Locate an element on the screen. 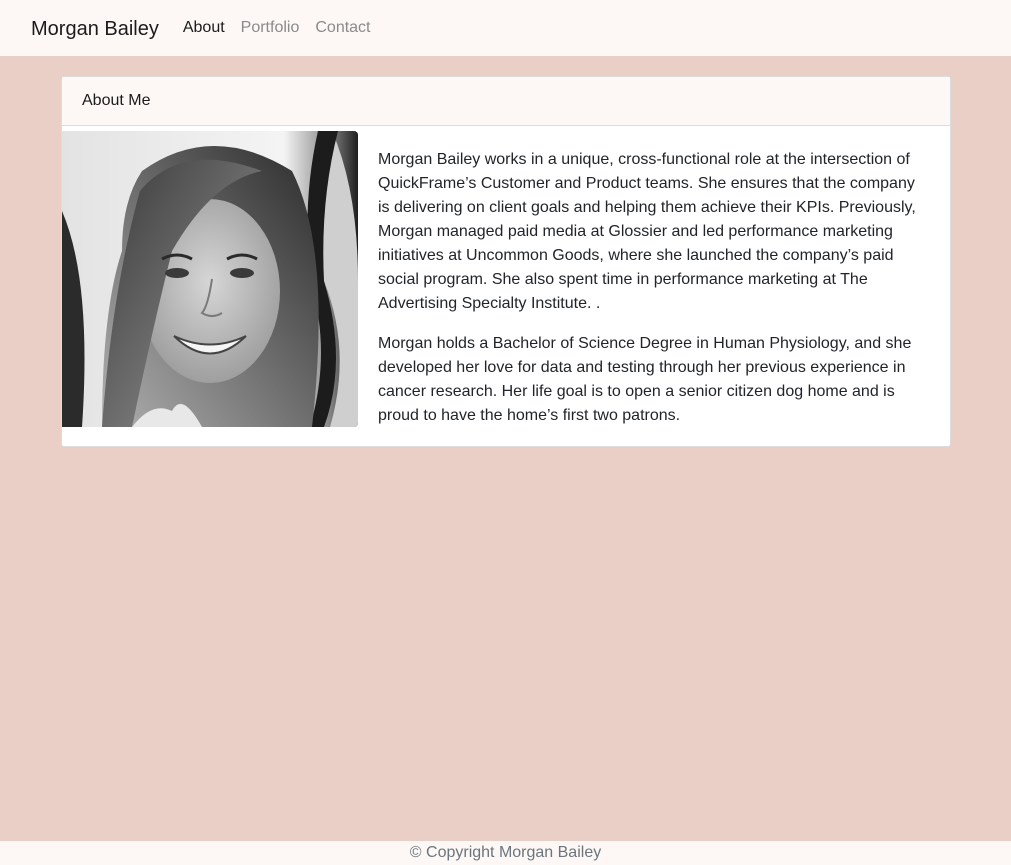 The height and width of the screenshot is (865, 1011). nav-link-contact: Contact is located at coordinates (342, 28).